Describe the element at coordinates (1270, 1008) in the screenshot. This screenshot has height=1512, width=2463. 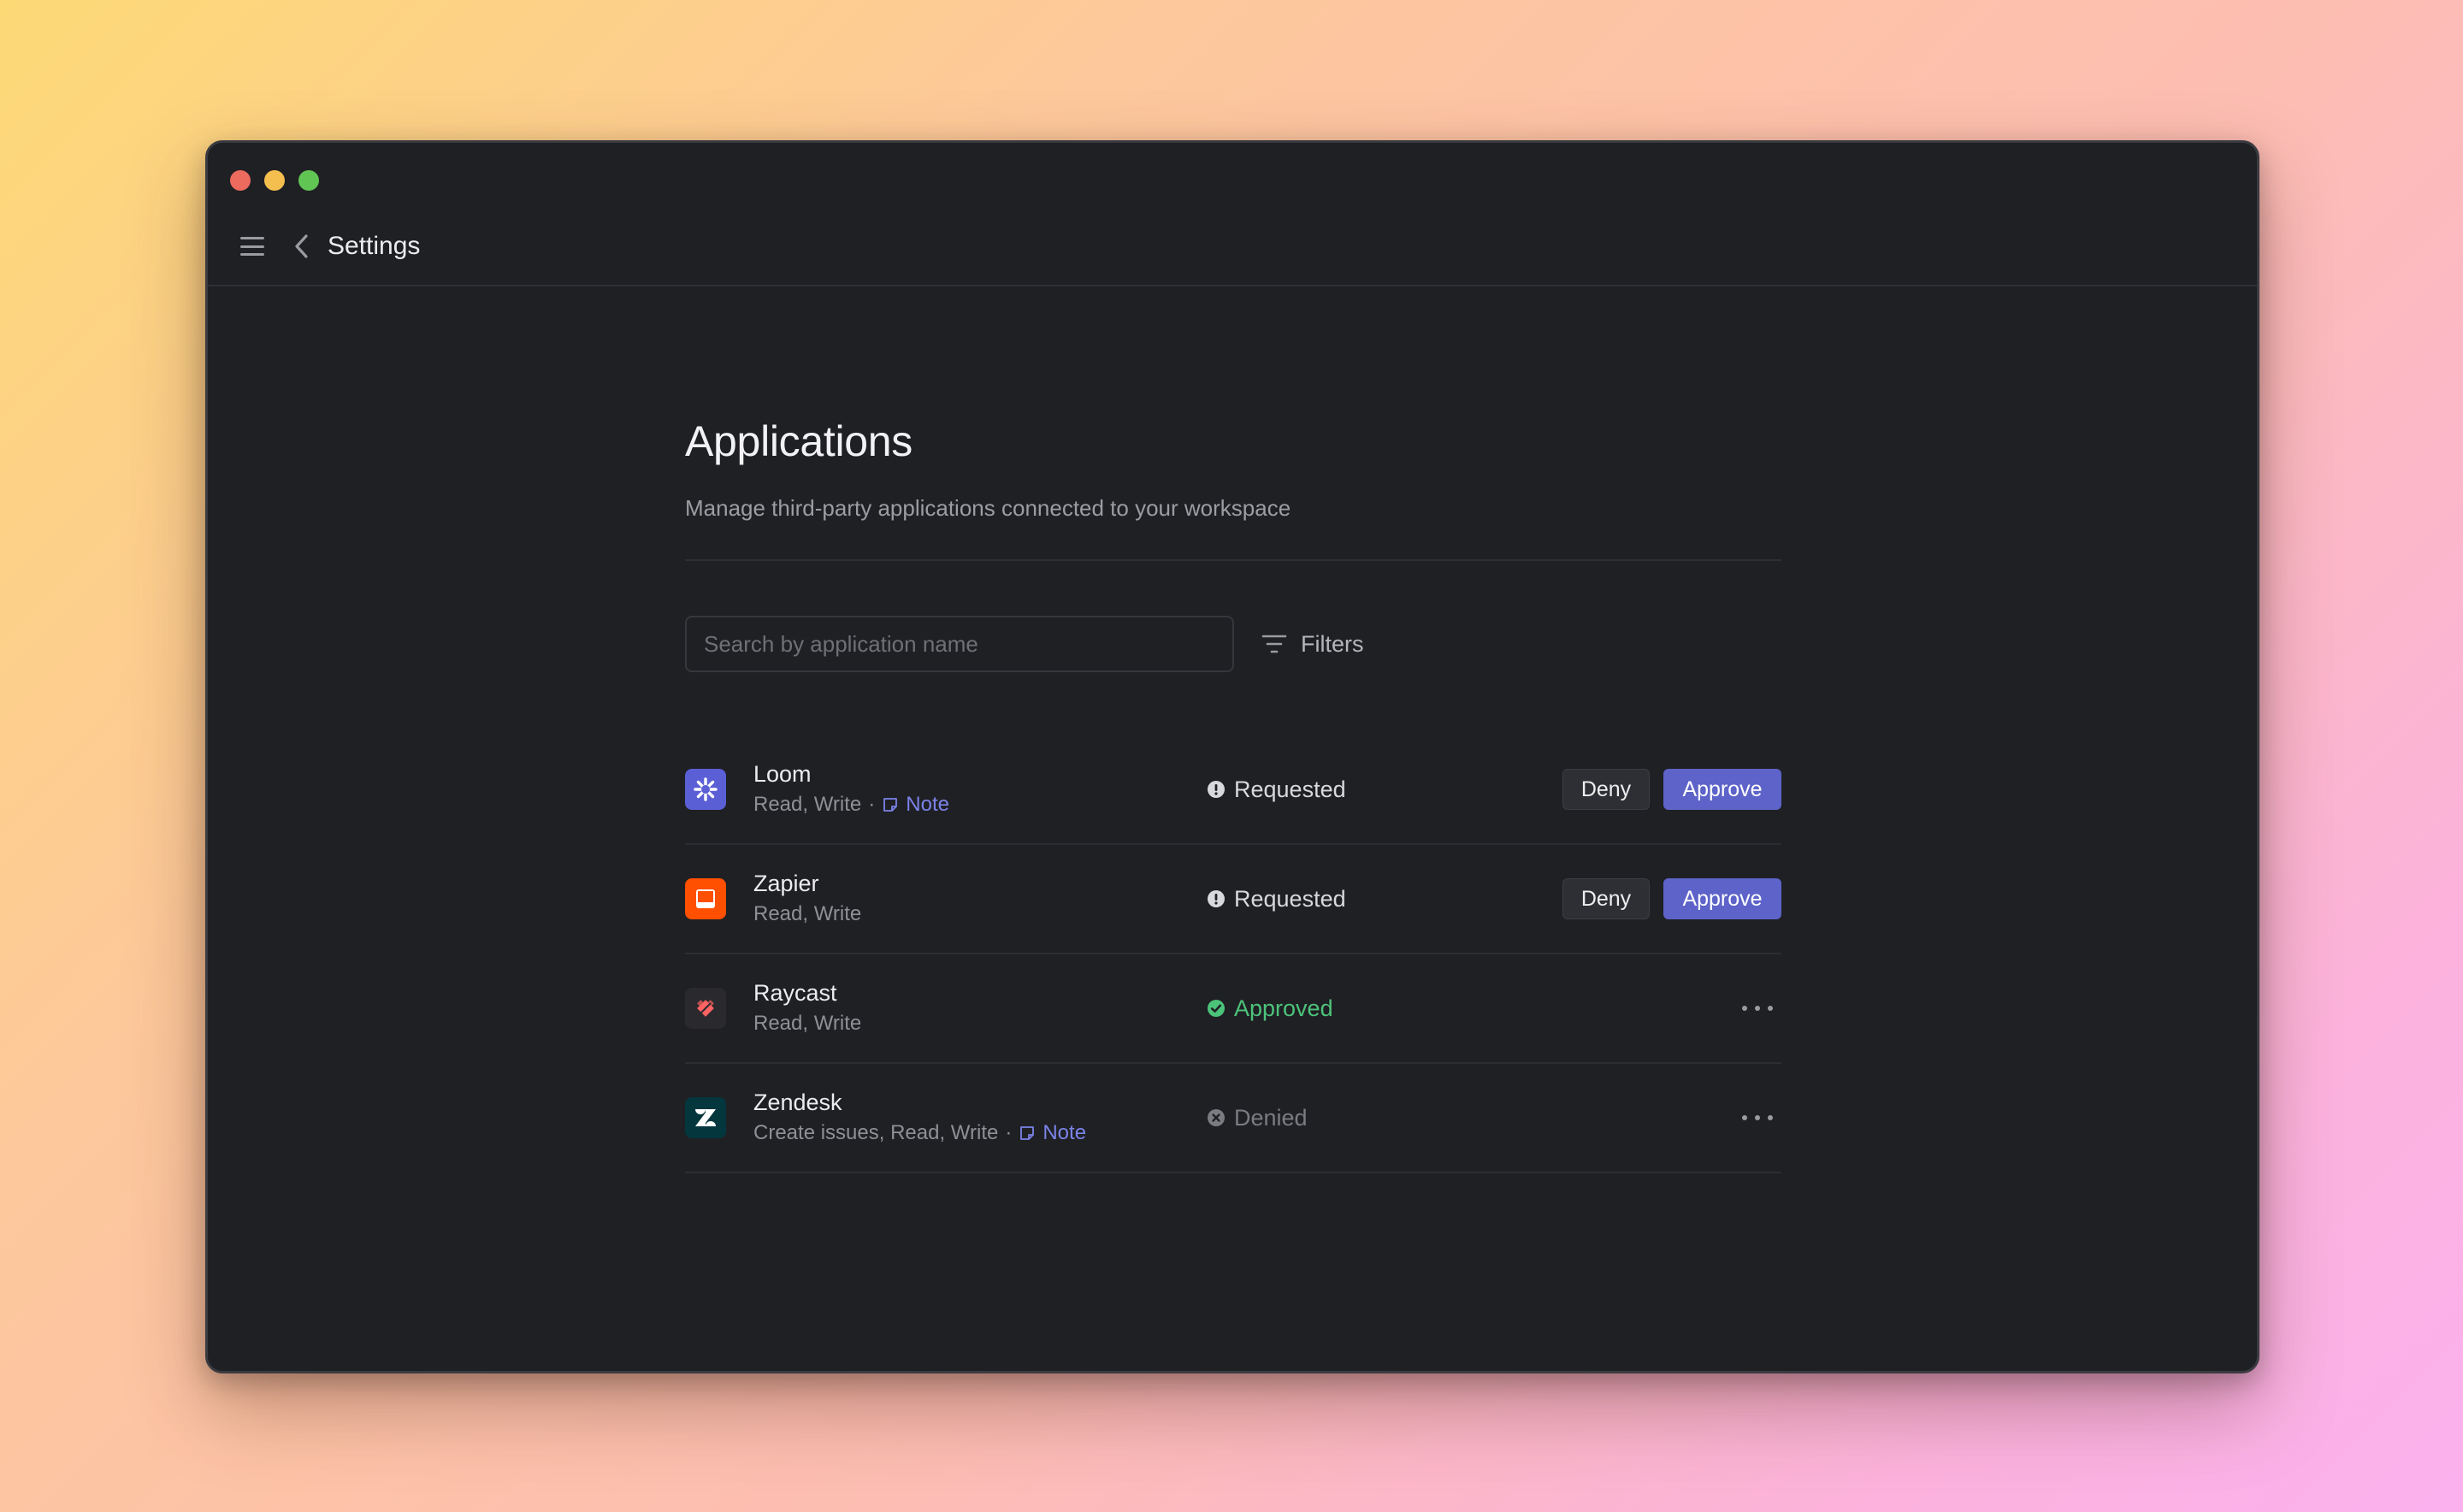
I see `status-badge: Approved` at that location.